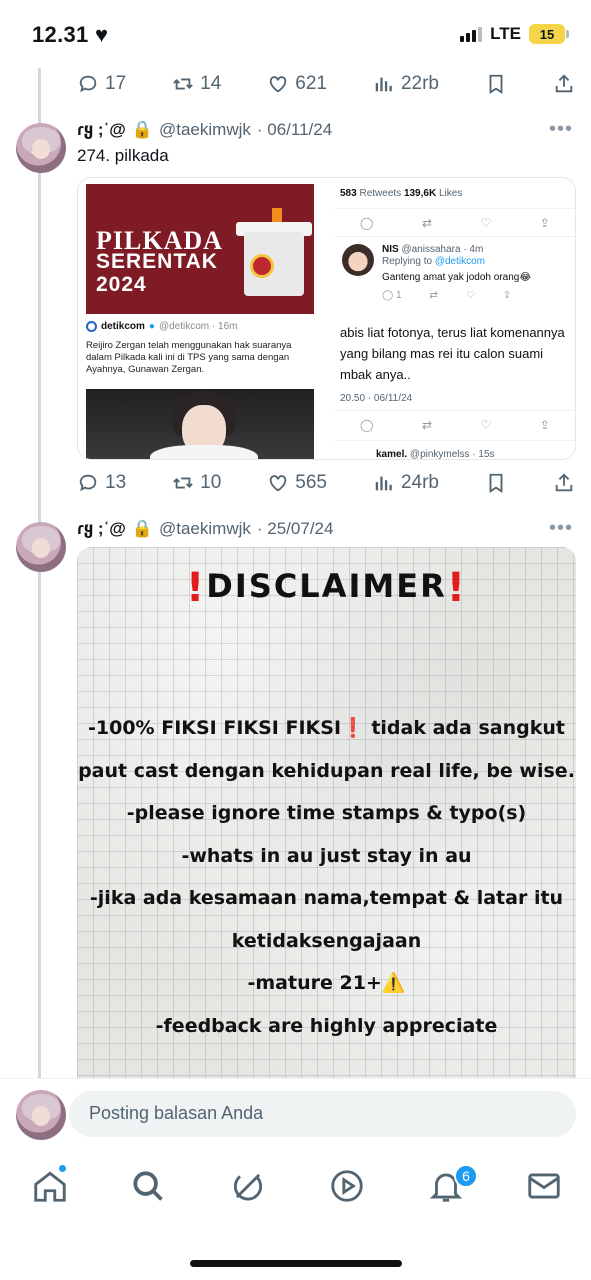 This screenshot has width=591, height=1280. I want to click on disclaimer-title-text: DISCLAIMER, so click(326, 586).